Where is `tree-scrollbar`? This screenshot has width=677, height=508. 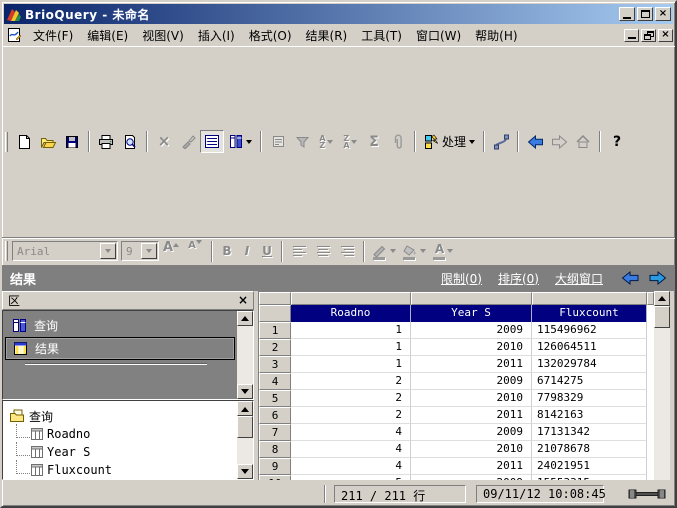
tree-scrollbar is located at coordinates (245, 440).